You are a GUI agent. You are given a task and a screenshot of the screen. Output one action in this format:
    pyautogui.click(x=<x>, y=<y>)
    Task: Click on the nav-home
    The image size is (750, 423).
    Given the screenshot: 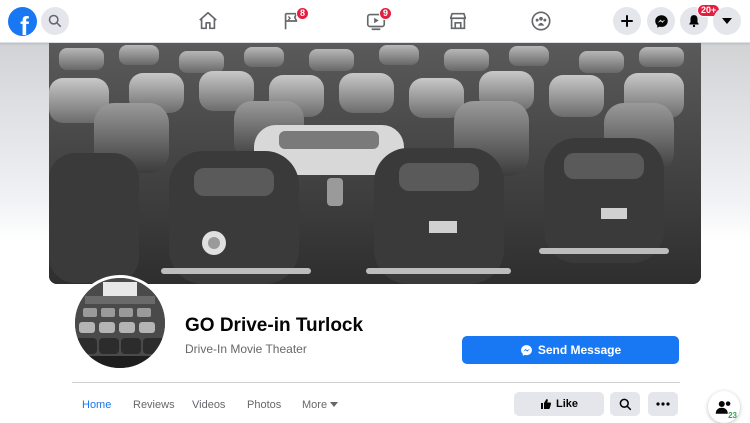 What is the action you would take?
    pyautogui.click(x=209, y=22)
    